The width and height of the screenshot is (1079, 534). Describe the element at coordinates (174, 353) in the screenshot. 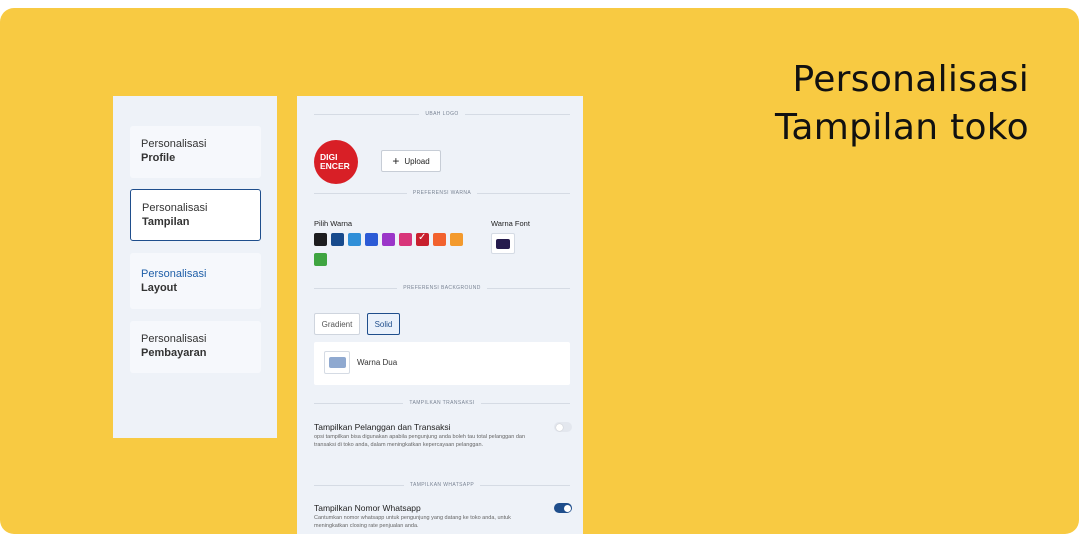

I see `nav-item-sublabel: Pembayaran` at that location.